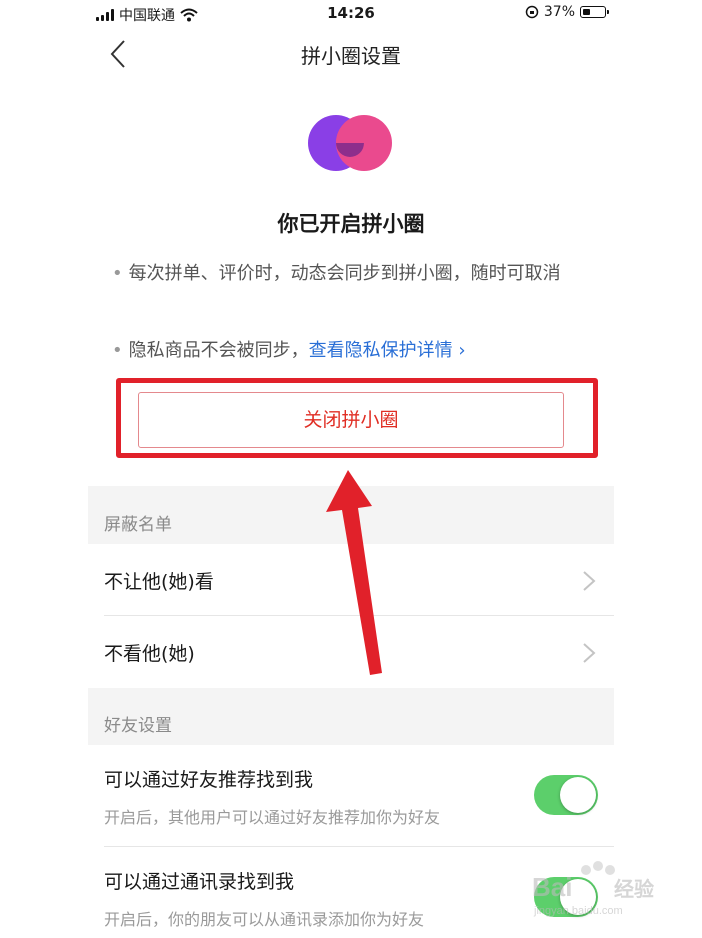  What do you see at coordinates (351, 796) in the screenshot?
I see `setting-find-via-recommendation: 可以通过好友推荐找到我 开启后，其他用户可以通过好友推荐加你为好友` at bounding box center [351, 796].